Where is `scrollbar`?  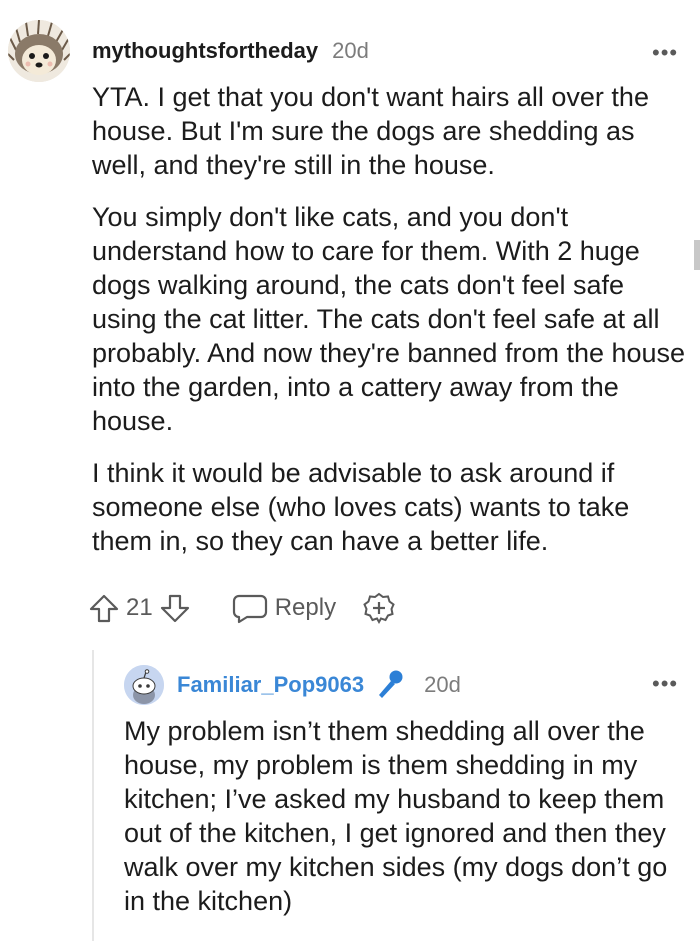 scrollbar is located at coordinates (697, 255).